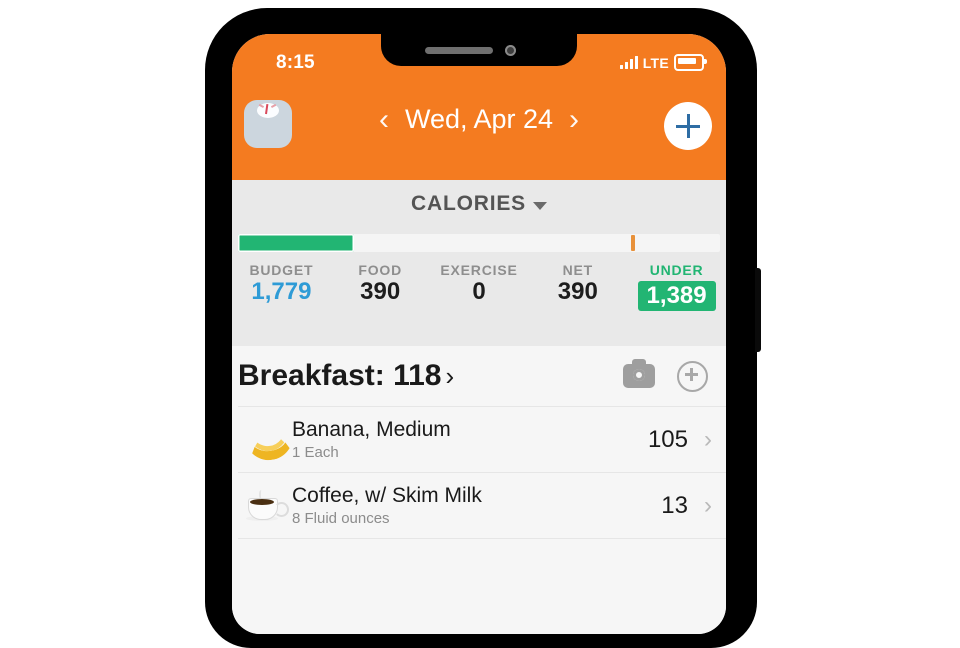 This screenshot has height=648, width=960. I want to click on next-day-button: ›, so click(574, 119).